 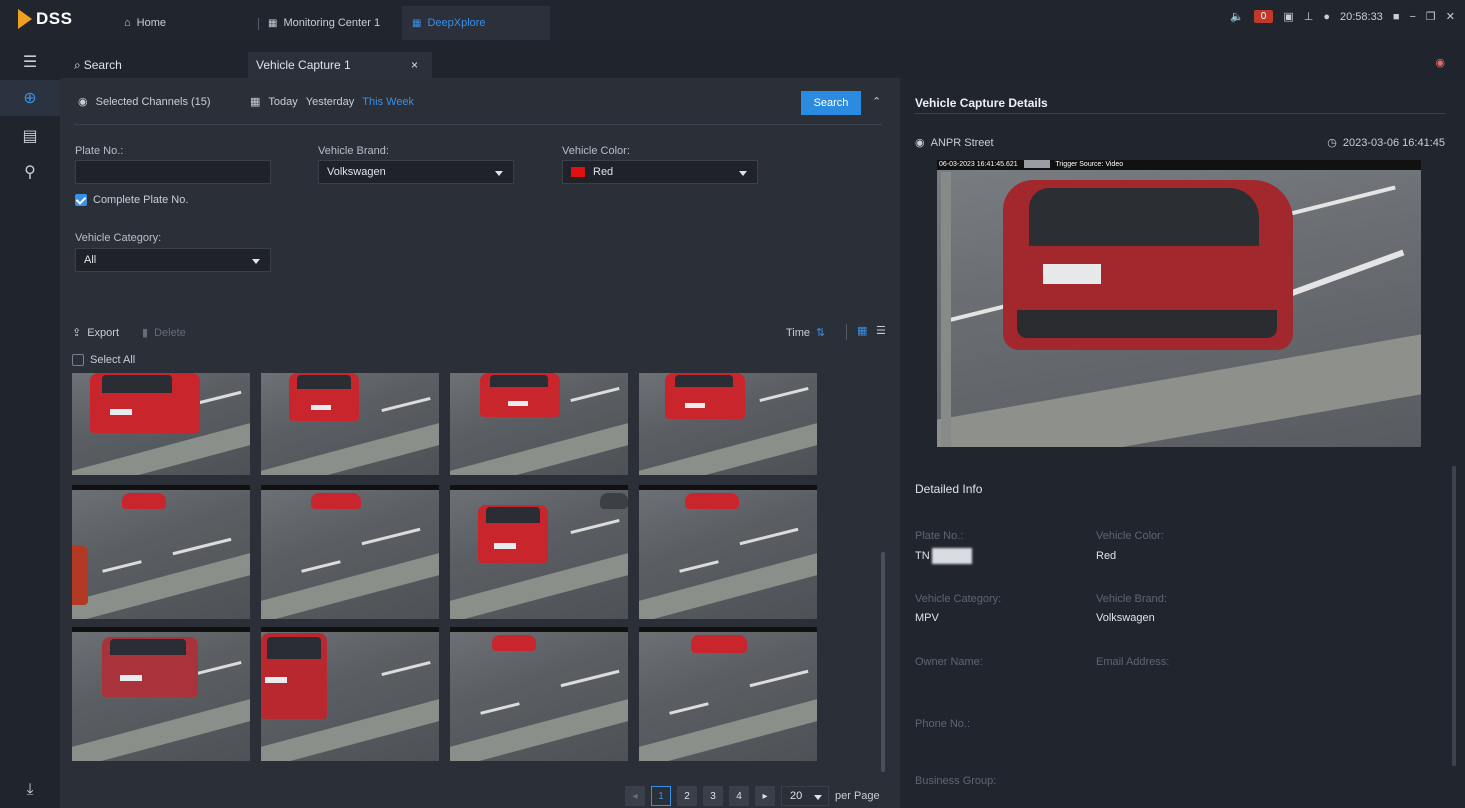 What do you see at coordinates (762, 59) in the screenshot?
I see `sub-tabs: ⌕ Search Vehicle Capture 1 × ◉` at bounding box center [762, 59].